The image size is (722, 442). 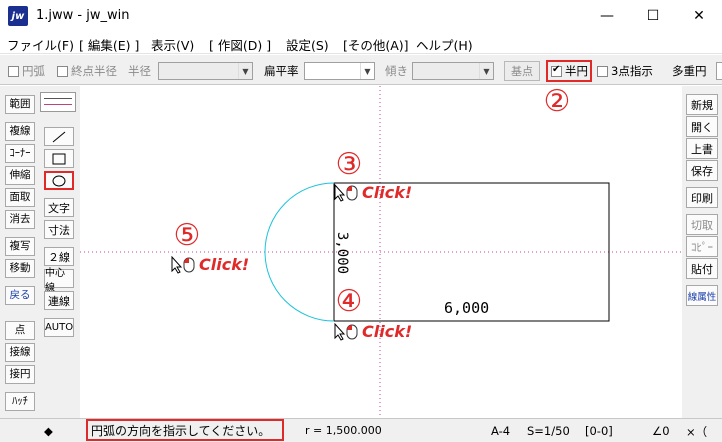 I want to click on half-circle-option: 半円, so click(x=569, y=71).